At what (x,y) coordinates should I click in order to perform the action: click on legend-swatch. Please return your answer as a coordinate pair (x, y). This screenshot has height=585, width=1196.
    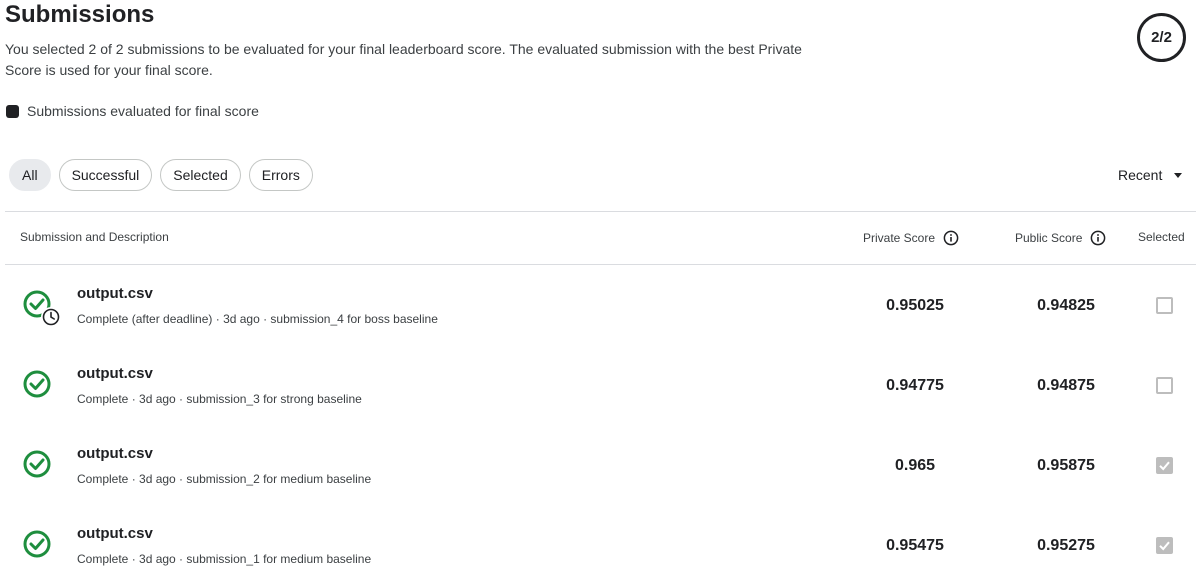
    Looking at the image, I should click on (12, 111).